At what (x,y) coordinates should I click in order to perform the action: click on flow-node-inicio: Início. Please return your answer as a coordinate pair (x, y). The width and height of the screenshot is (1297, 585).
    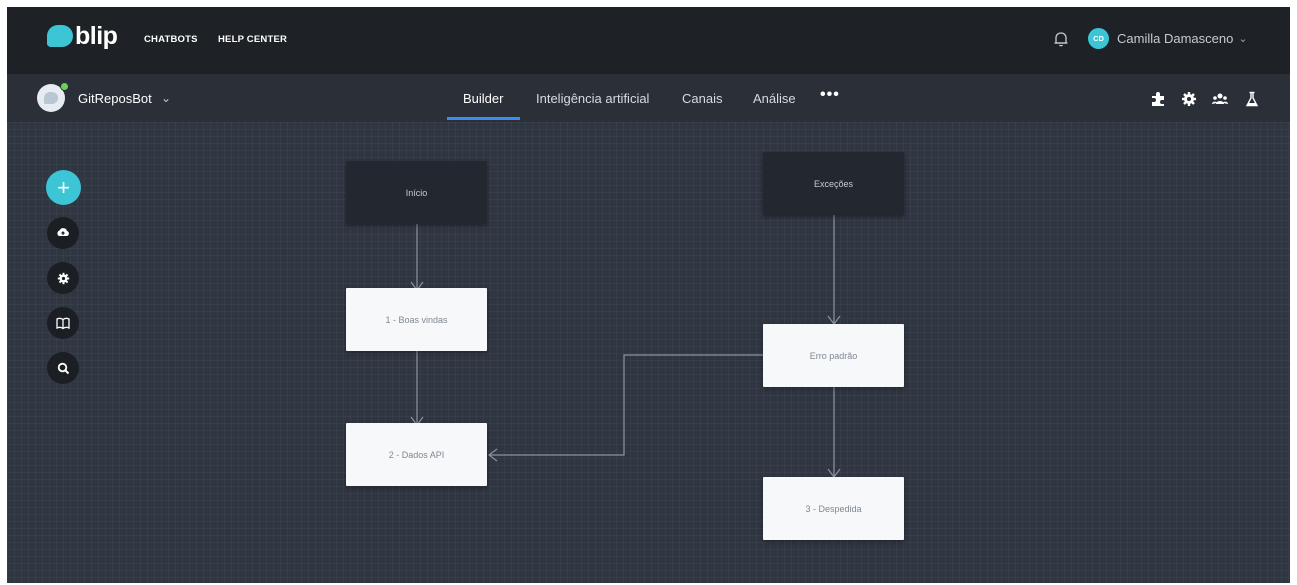
    Looking at the image, I should click on (416, 192).